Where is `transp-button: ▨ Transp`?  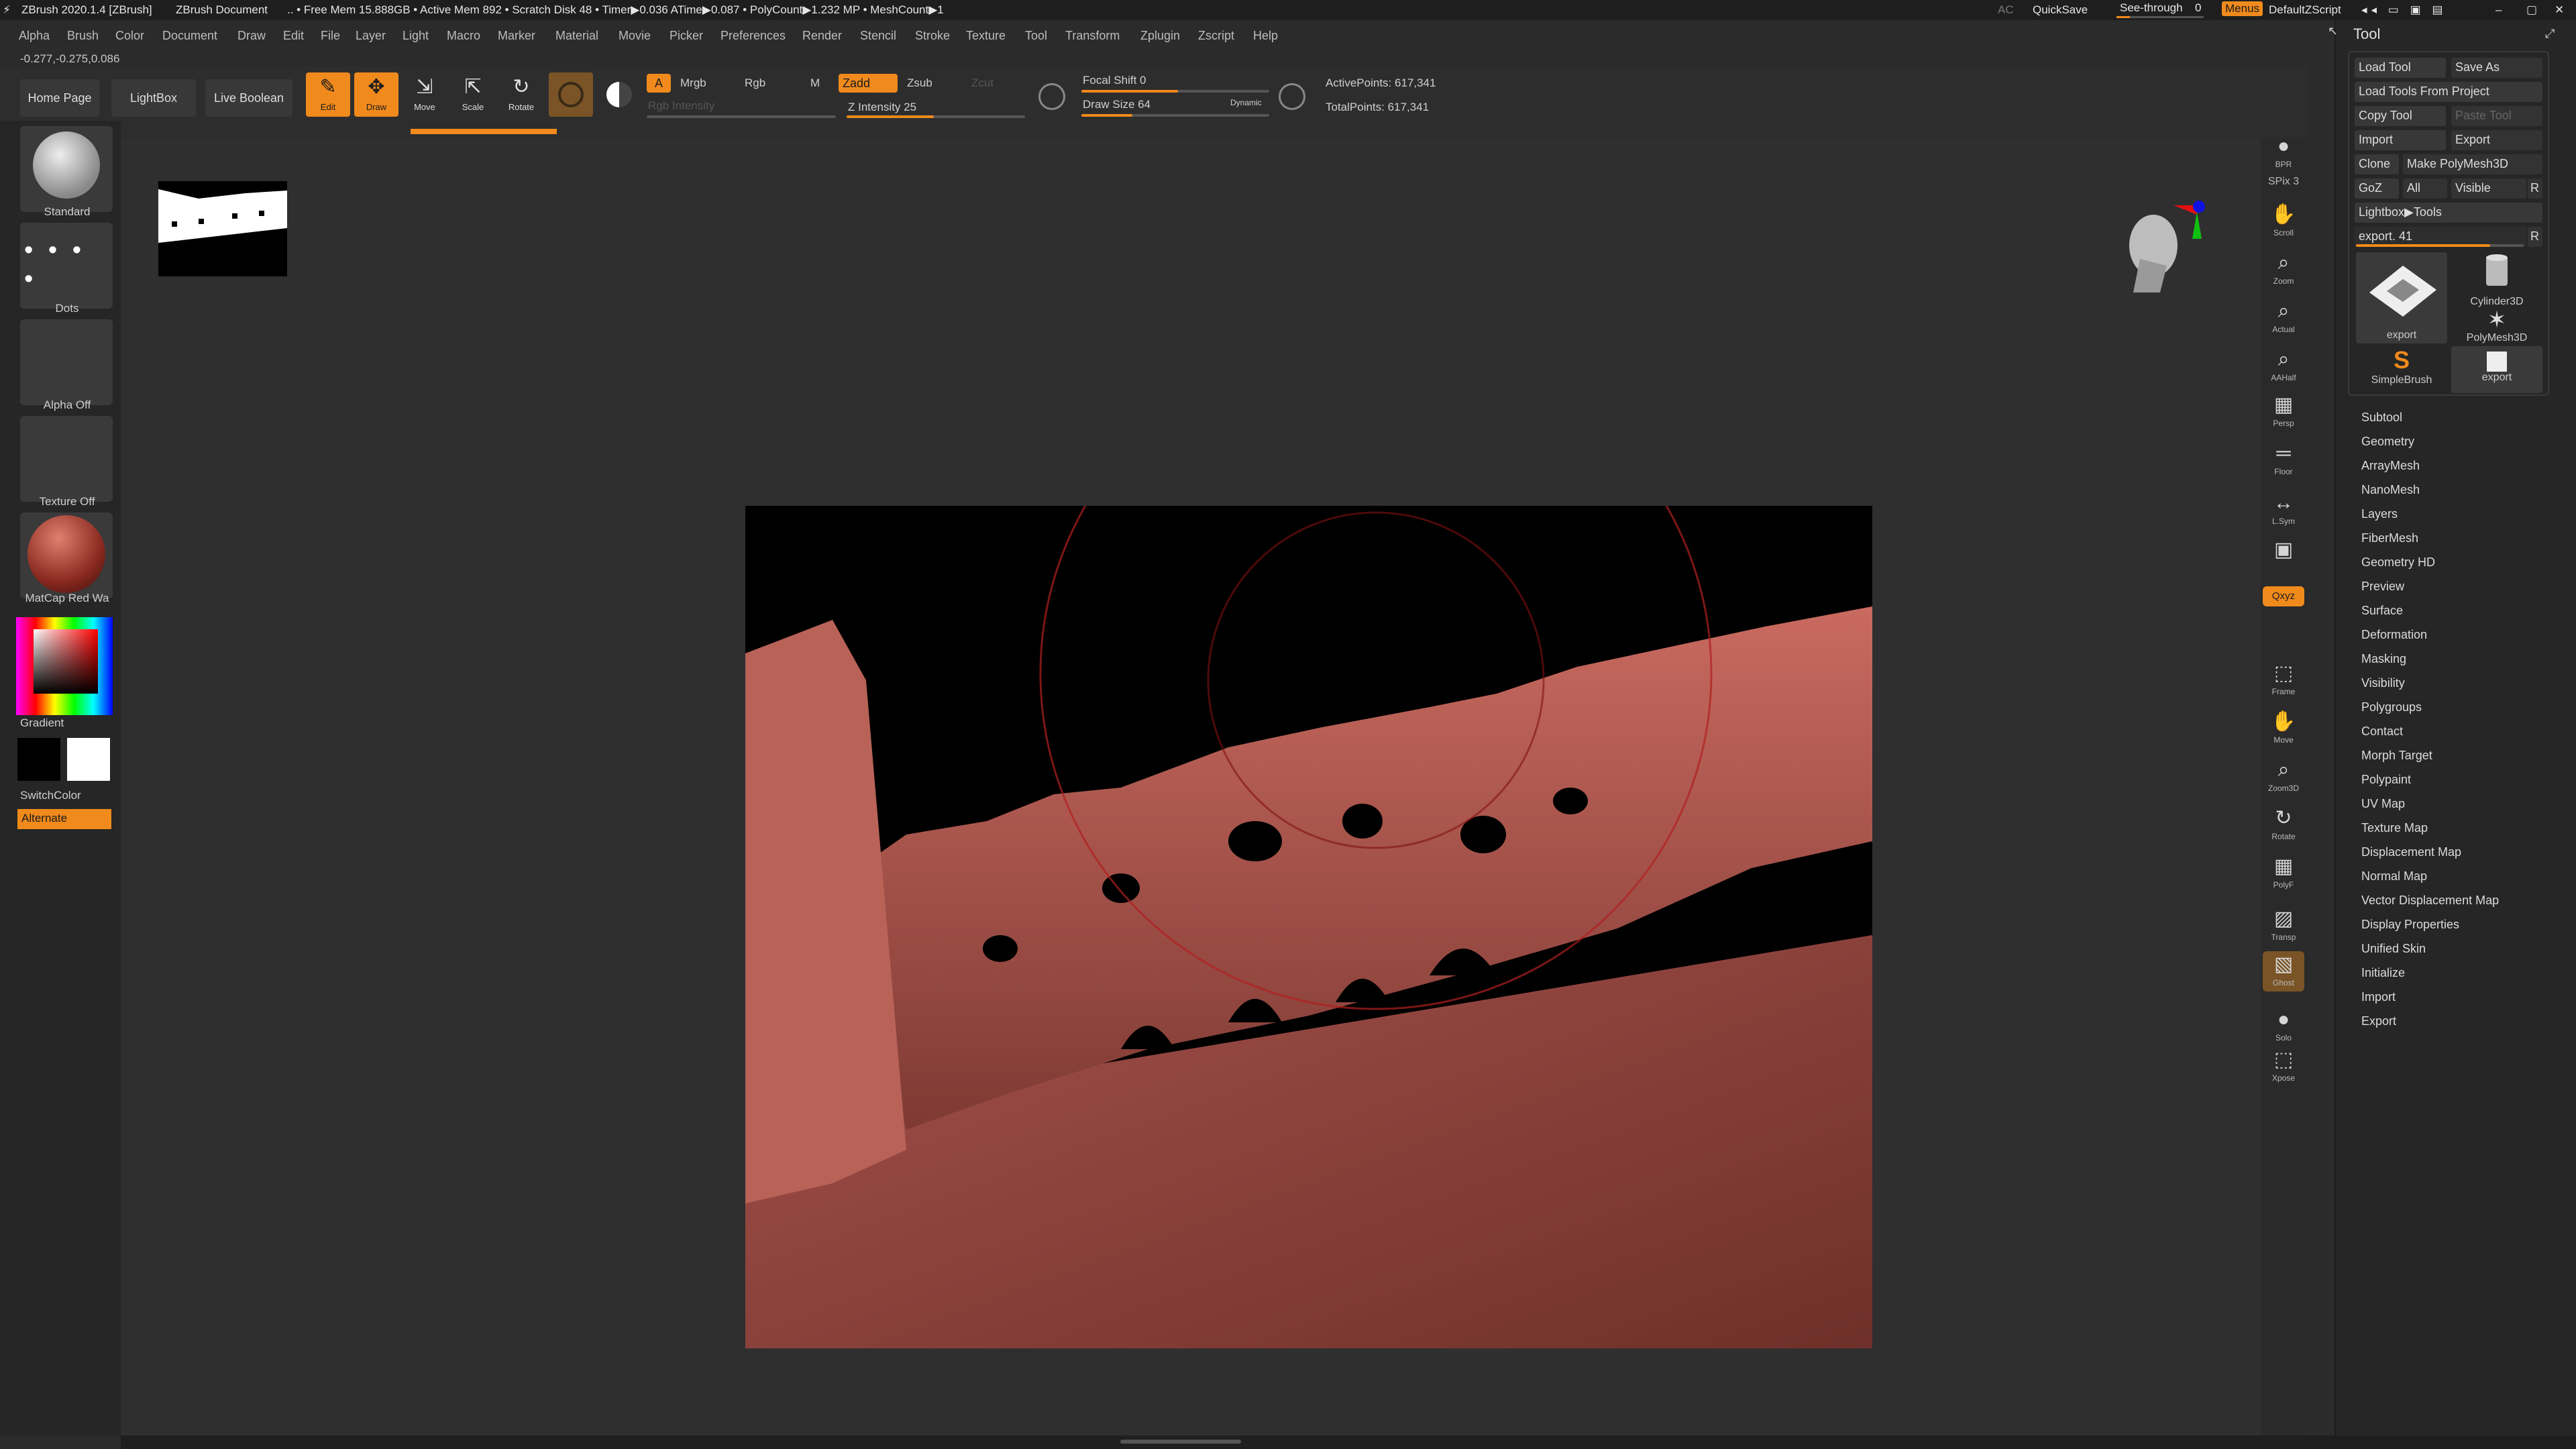 transp-button: ▨ Transp is located at coordinates (2283, 926).